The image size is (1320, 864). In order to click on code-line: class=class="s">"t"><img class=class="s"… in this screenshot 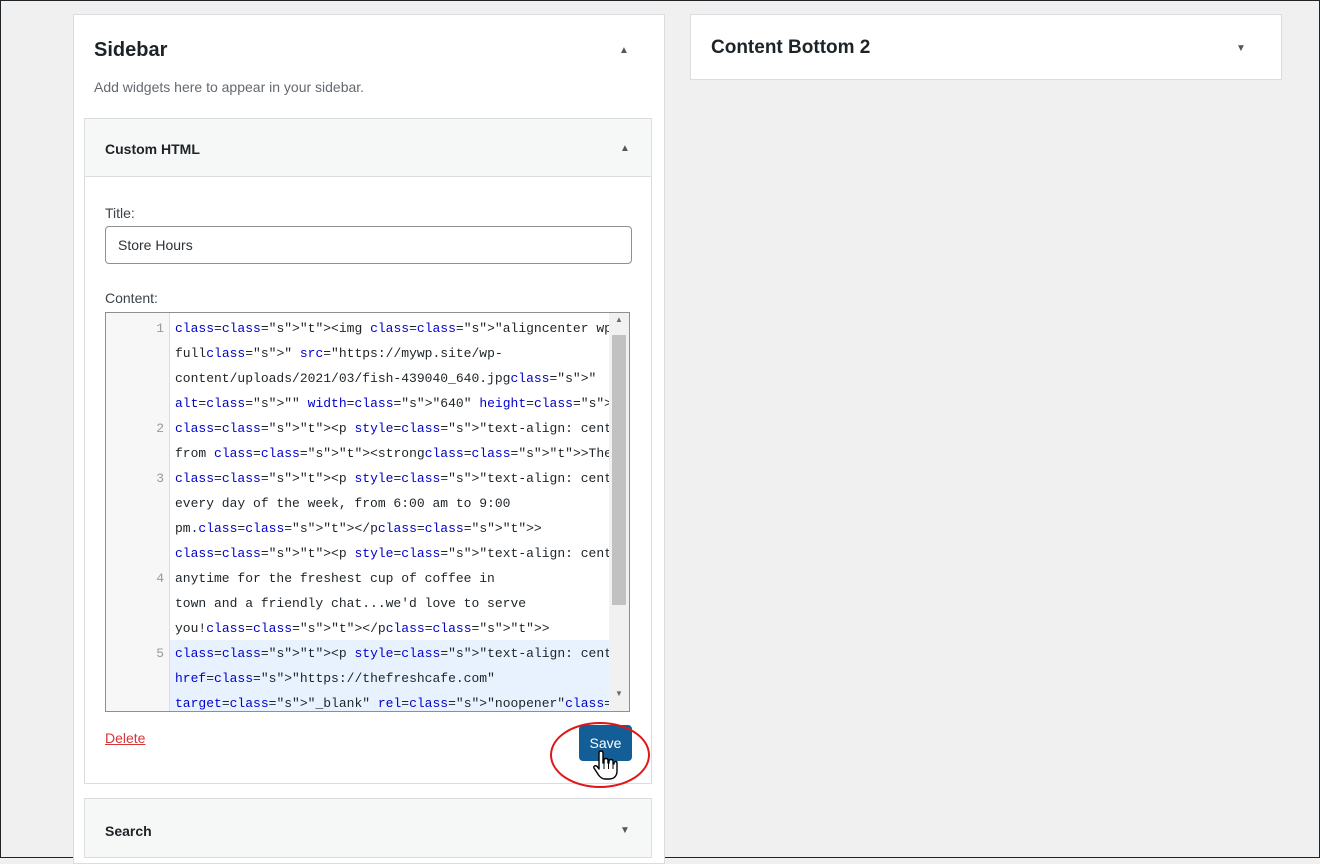, I will do `click(402, 328)`.